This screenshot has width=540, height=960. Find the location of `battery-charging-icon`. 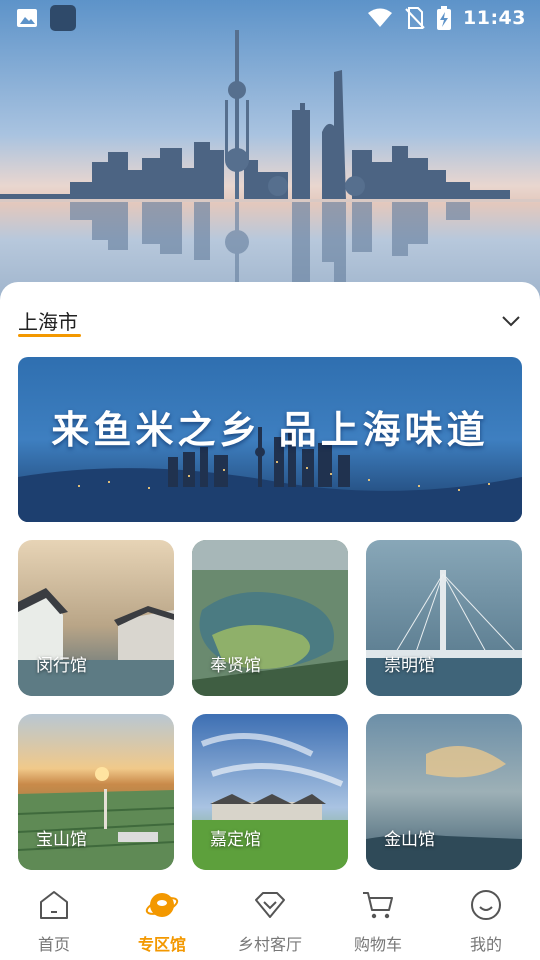

battery-charging-icon is located at coordinates (444, 18).